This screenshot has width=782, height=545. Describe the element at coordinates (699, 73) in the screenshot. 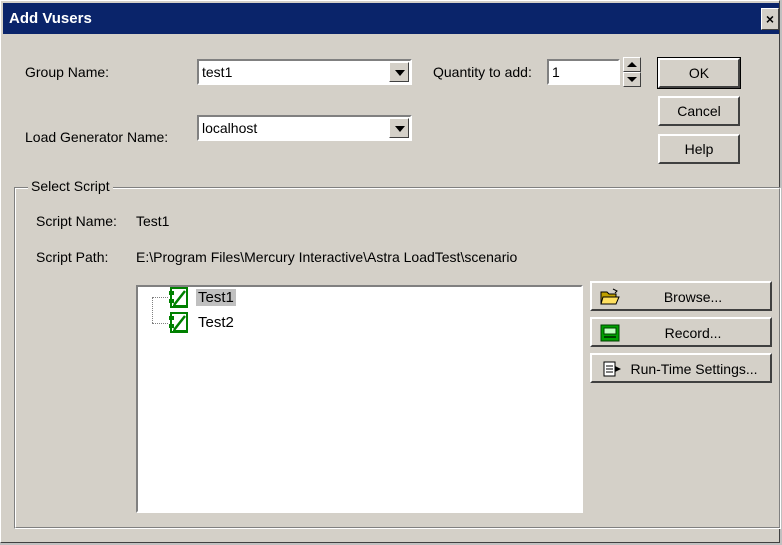

I see `ok-button: OK` at that location.